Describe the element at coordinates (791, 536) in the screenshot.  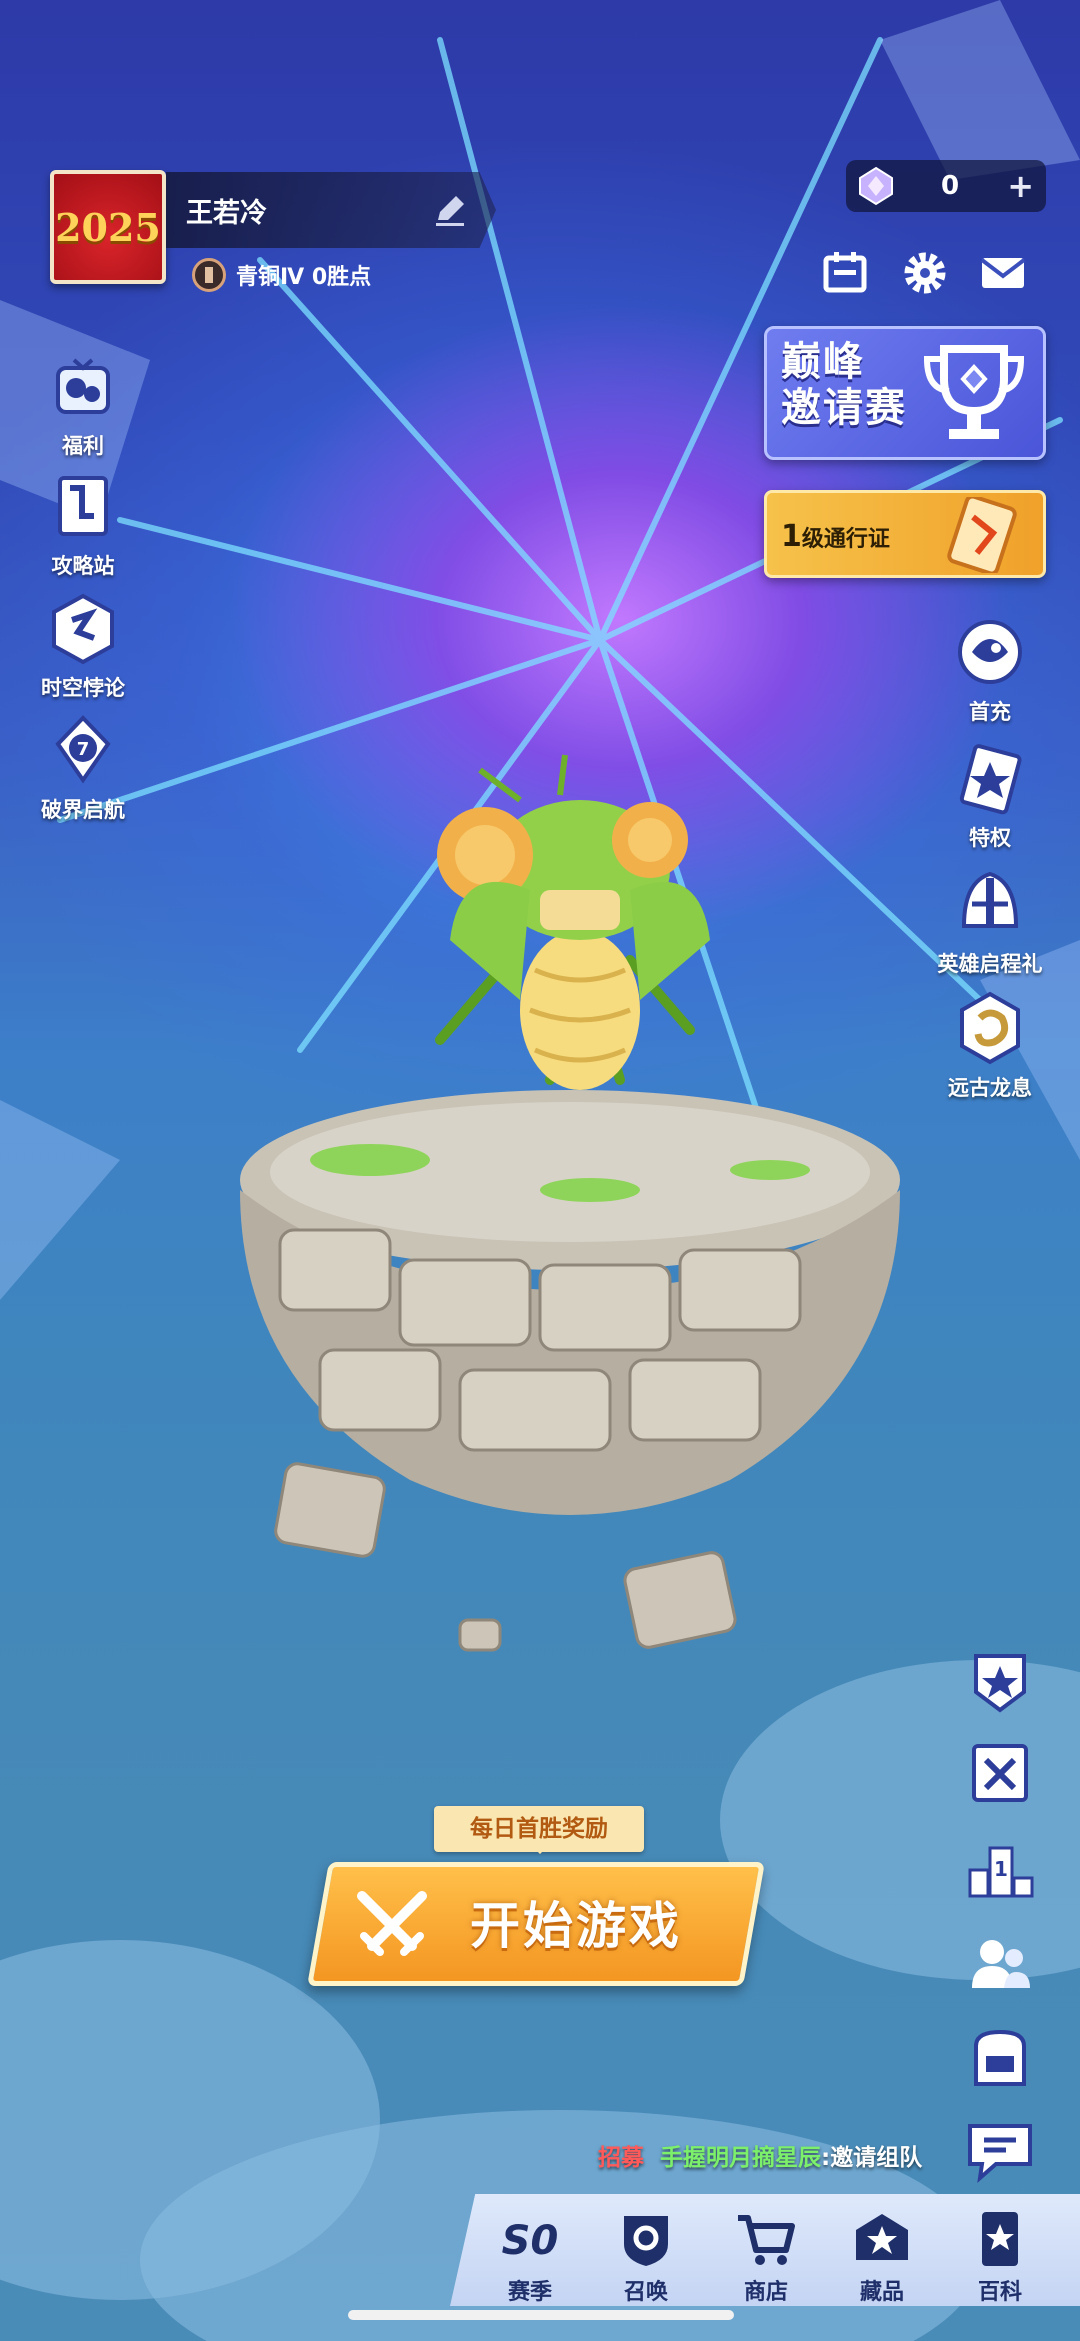
I see `pass-level: 1` at that location.